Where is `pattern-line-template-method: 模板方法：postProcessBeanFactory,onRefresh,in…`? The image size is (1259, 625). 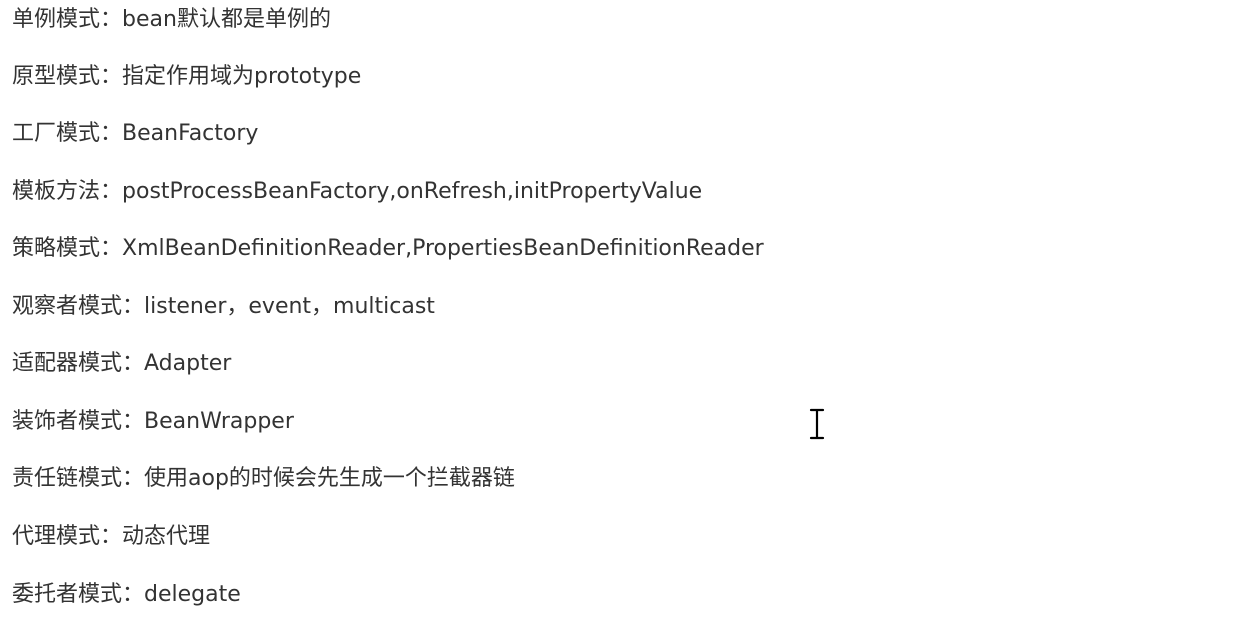 pattern-line-template-method: 模板方法：postProcessBeanFactory,onRefresh,in… is located at coordinates (357, 192).